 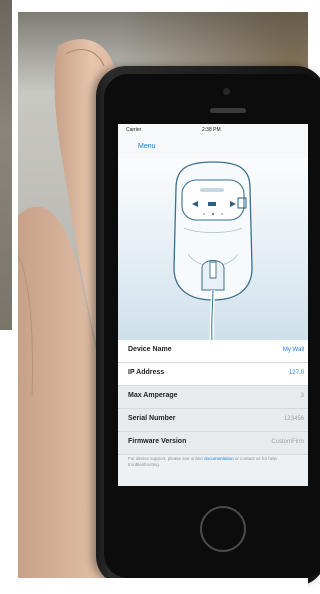 I want to click on setting-label: Device Name, so click(x=150, y=349).